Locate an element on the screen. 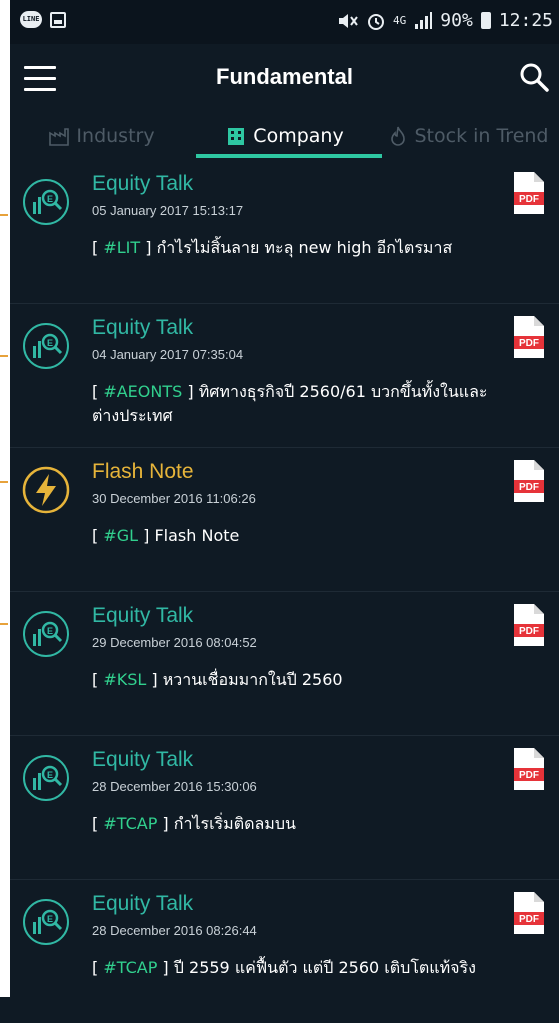  page-title: Fundamental is located at coordinates (284, 76).